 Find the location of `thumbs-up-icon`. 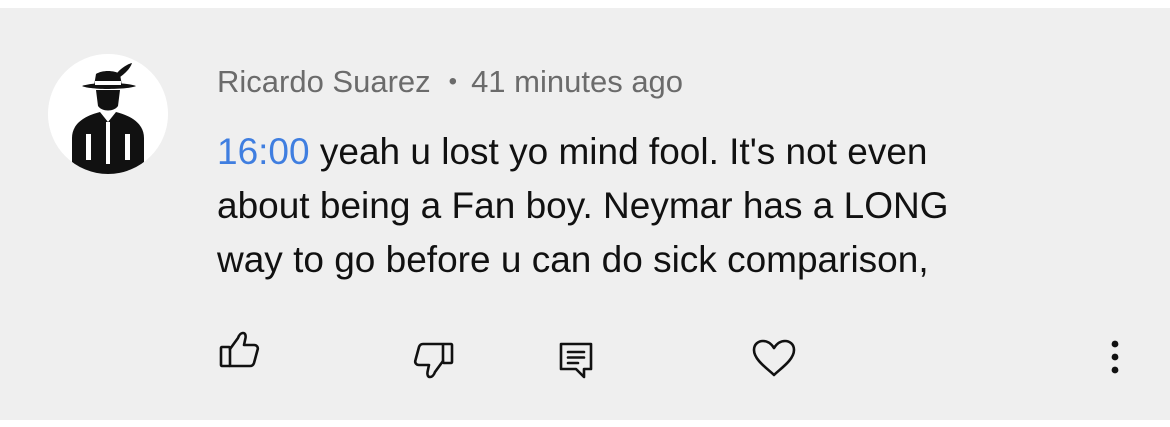

thumbs-up-icon is located at coordinates (239, 349).